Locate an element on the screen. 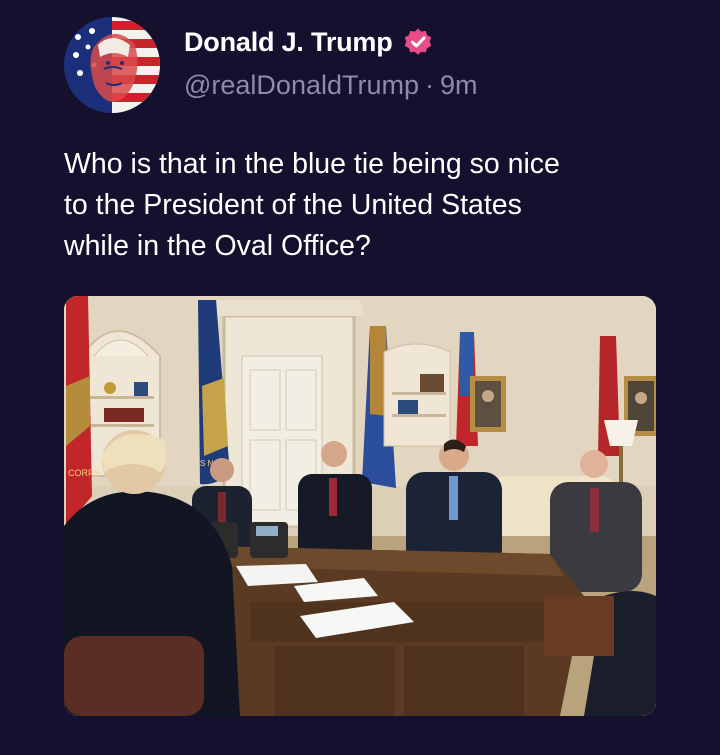 The image size is (720, 755). author-display-name: Donald J. Trump is located at coordinates (288, 42).